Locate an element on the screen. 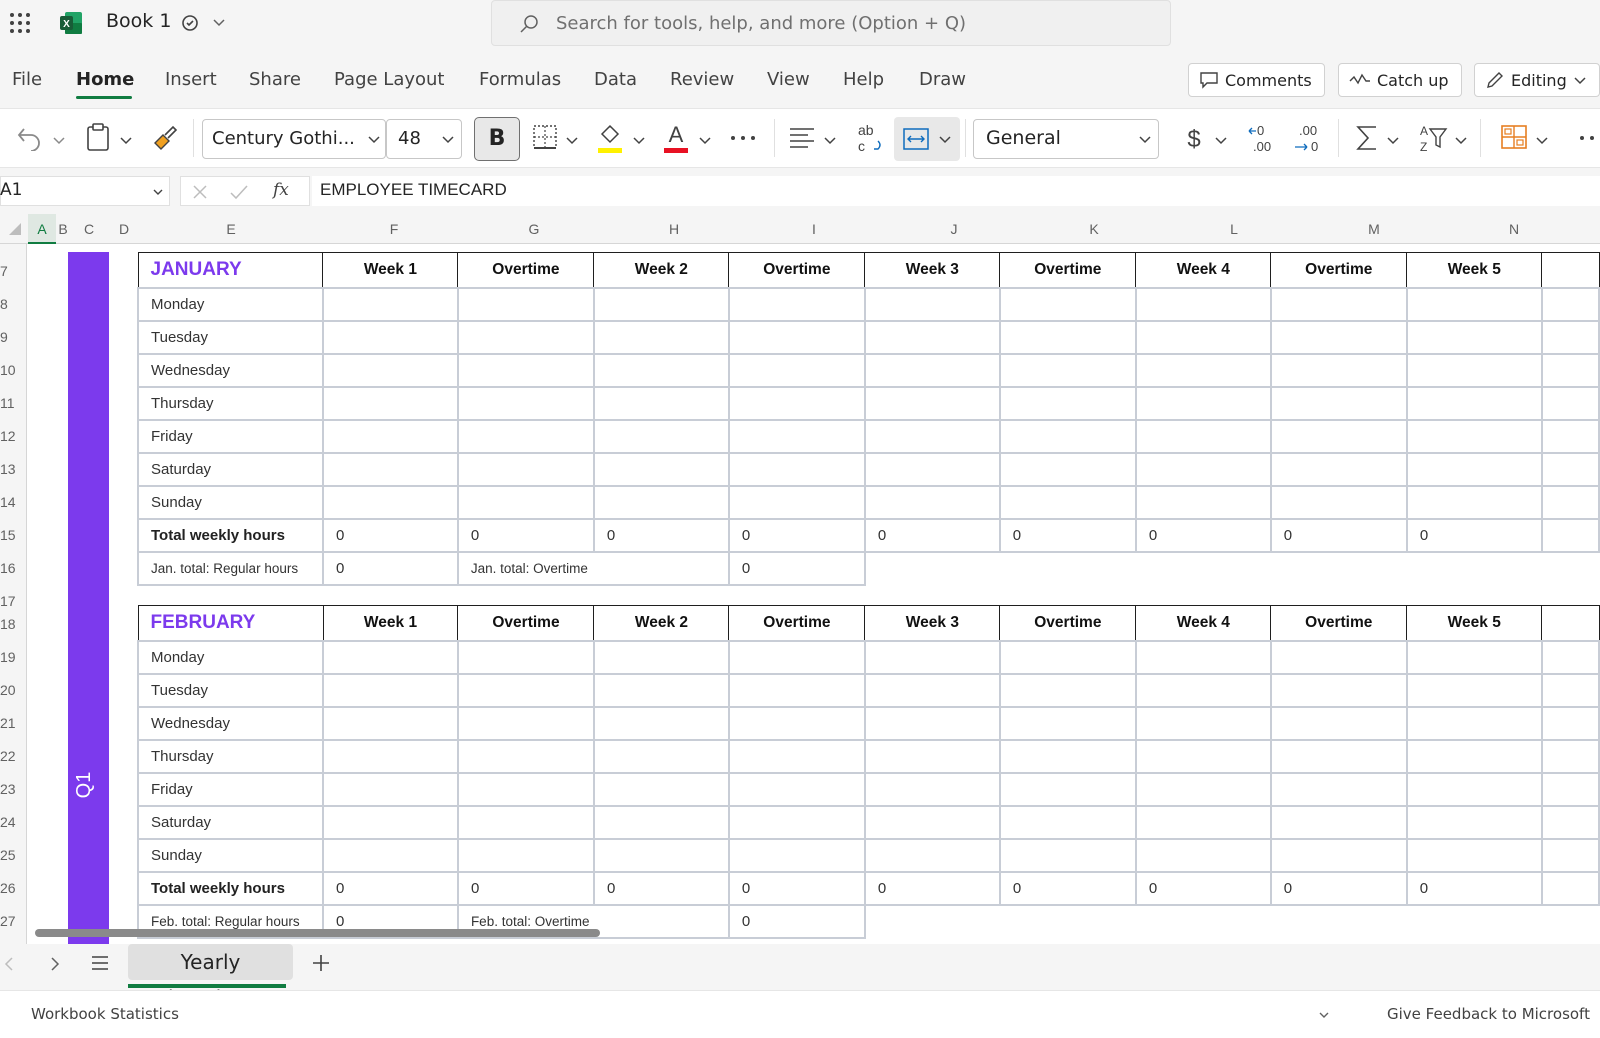  select-all-icon is located at coordinates (15, 229).